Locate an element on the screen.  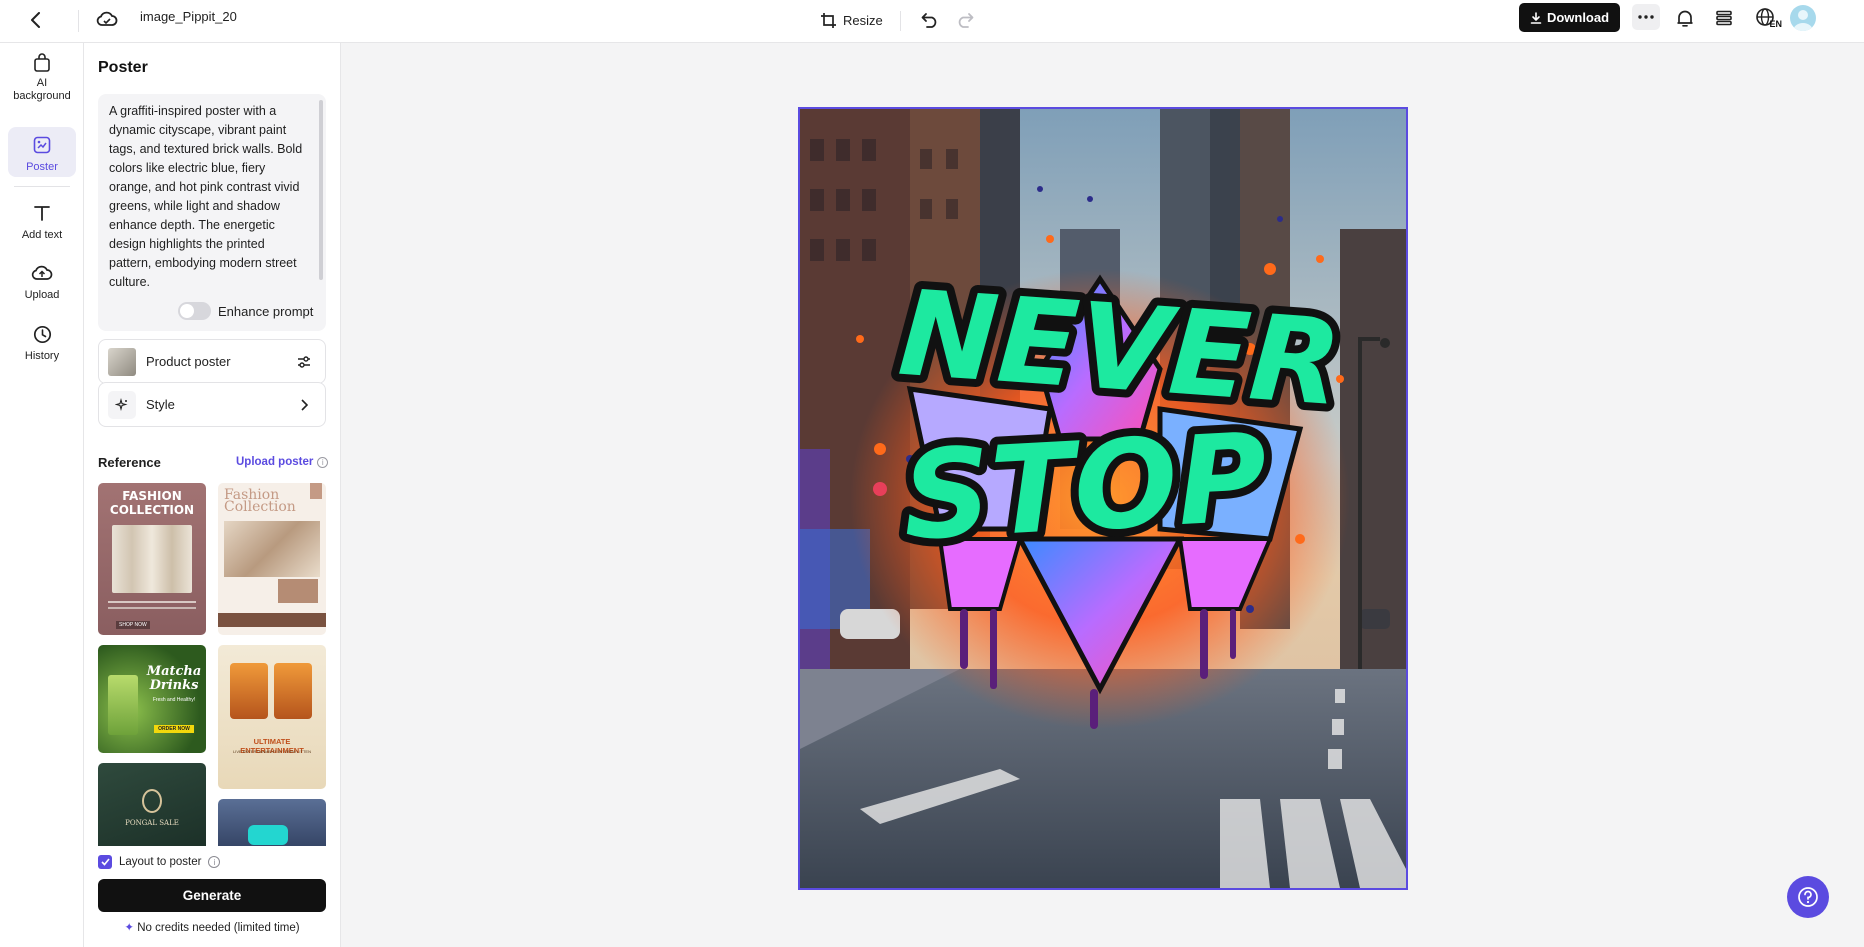
reference-card-title: PONGAL SALE is located at coordinates (152, 823).